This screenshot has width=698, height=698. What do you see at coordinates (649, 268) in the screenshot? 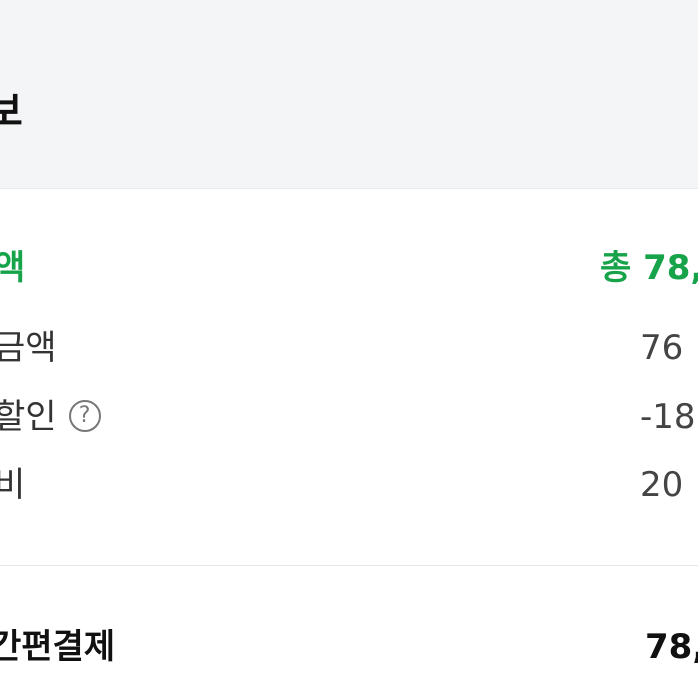
I see `total-amount-value: 총 78,` at bounding box center [649, 268].